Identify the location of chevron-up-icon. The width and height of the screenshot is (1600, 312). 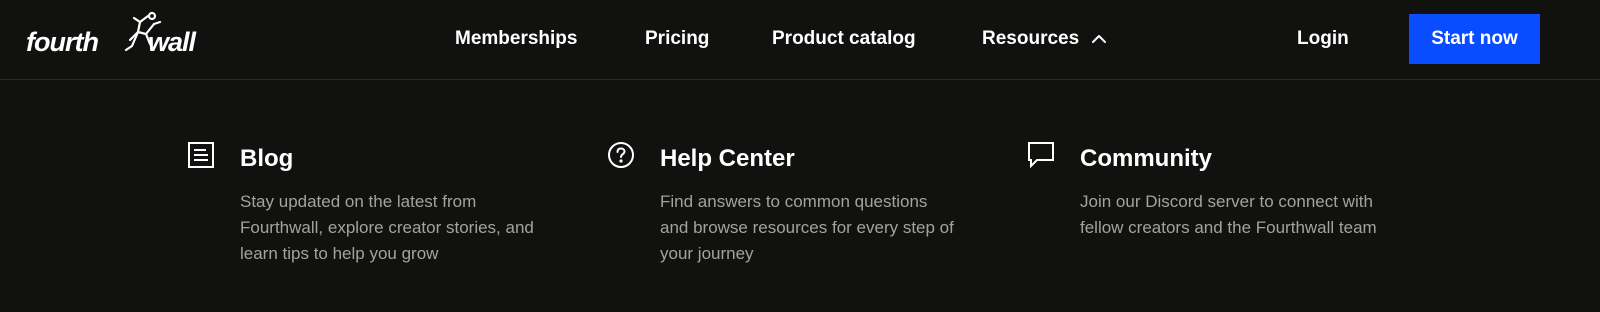
(1099, 39).